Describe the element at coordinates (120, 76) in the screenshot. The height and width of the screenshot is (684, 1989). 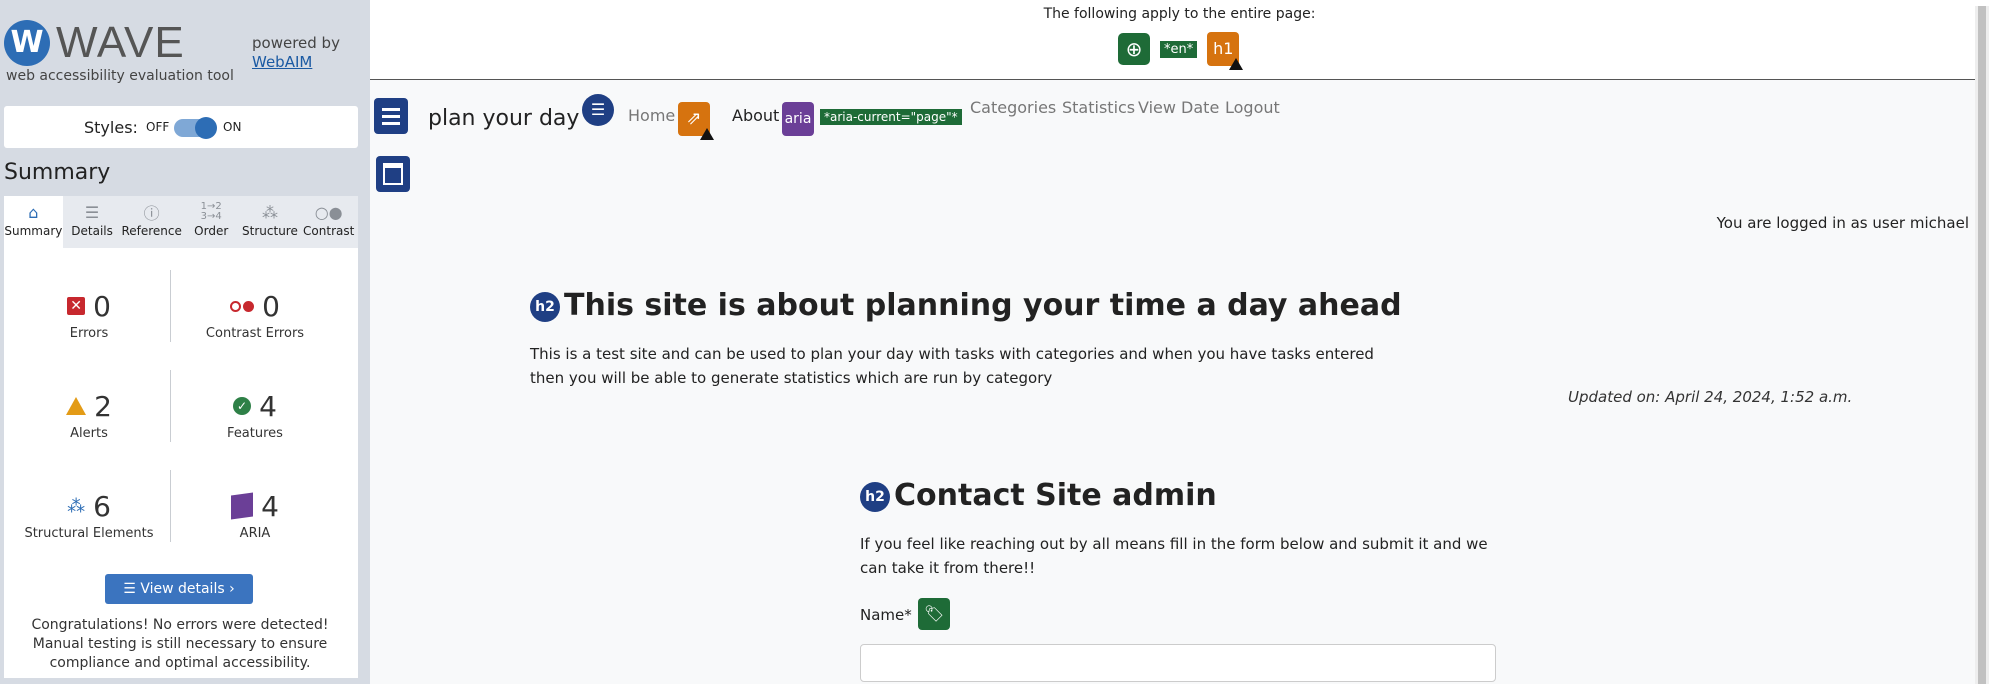
I see `wave-subtitle: web accessibility evaluation tool` at that location.